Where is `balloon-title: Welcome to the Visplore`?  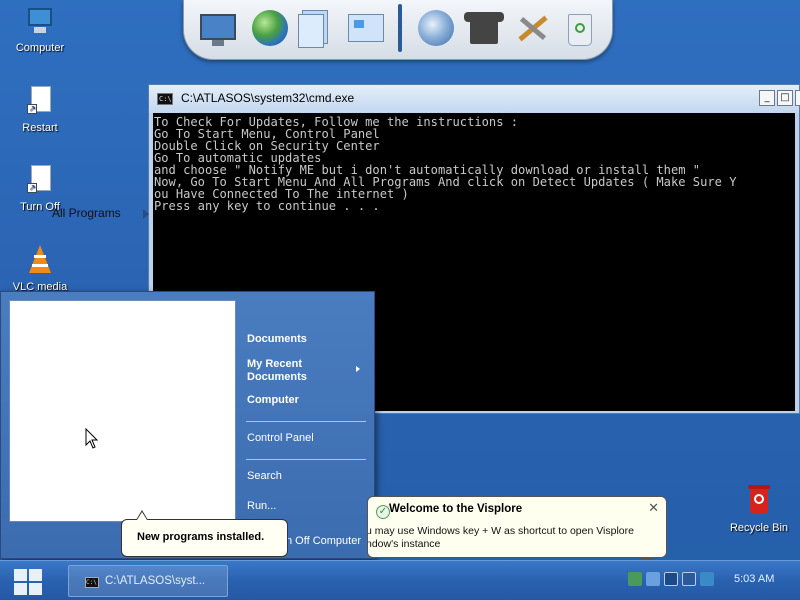
balloon-title: Welcome to the Visplore is located at coordinates (456, 509).